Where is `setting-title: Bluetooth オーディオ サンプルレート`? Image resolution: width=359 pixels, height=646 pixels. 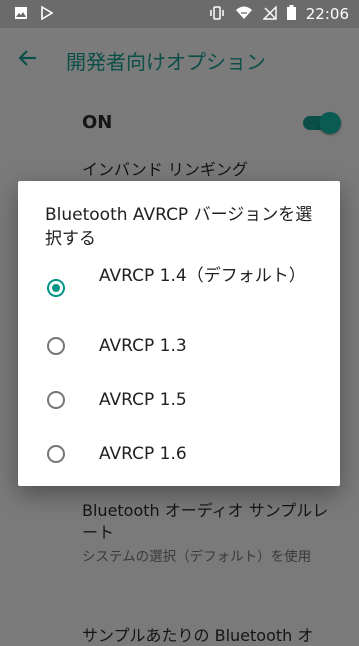 setting-title: Bluetooth オーディオ サンプルレート is located at coordinates (205, 521).